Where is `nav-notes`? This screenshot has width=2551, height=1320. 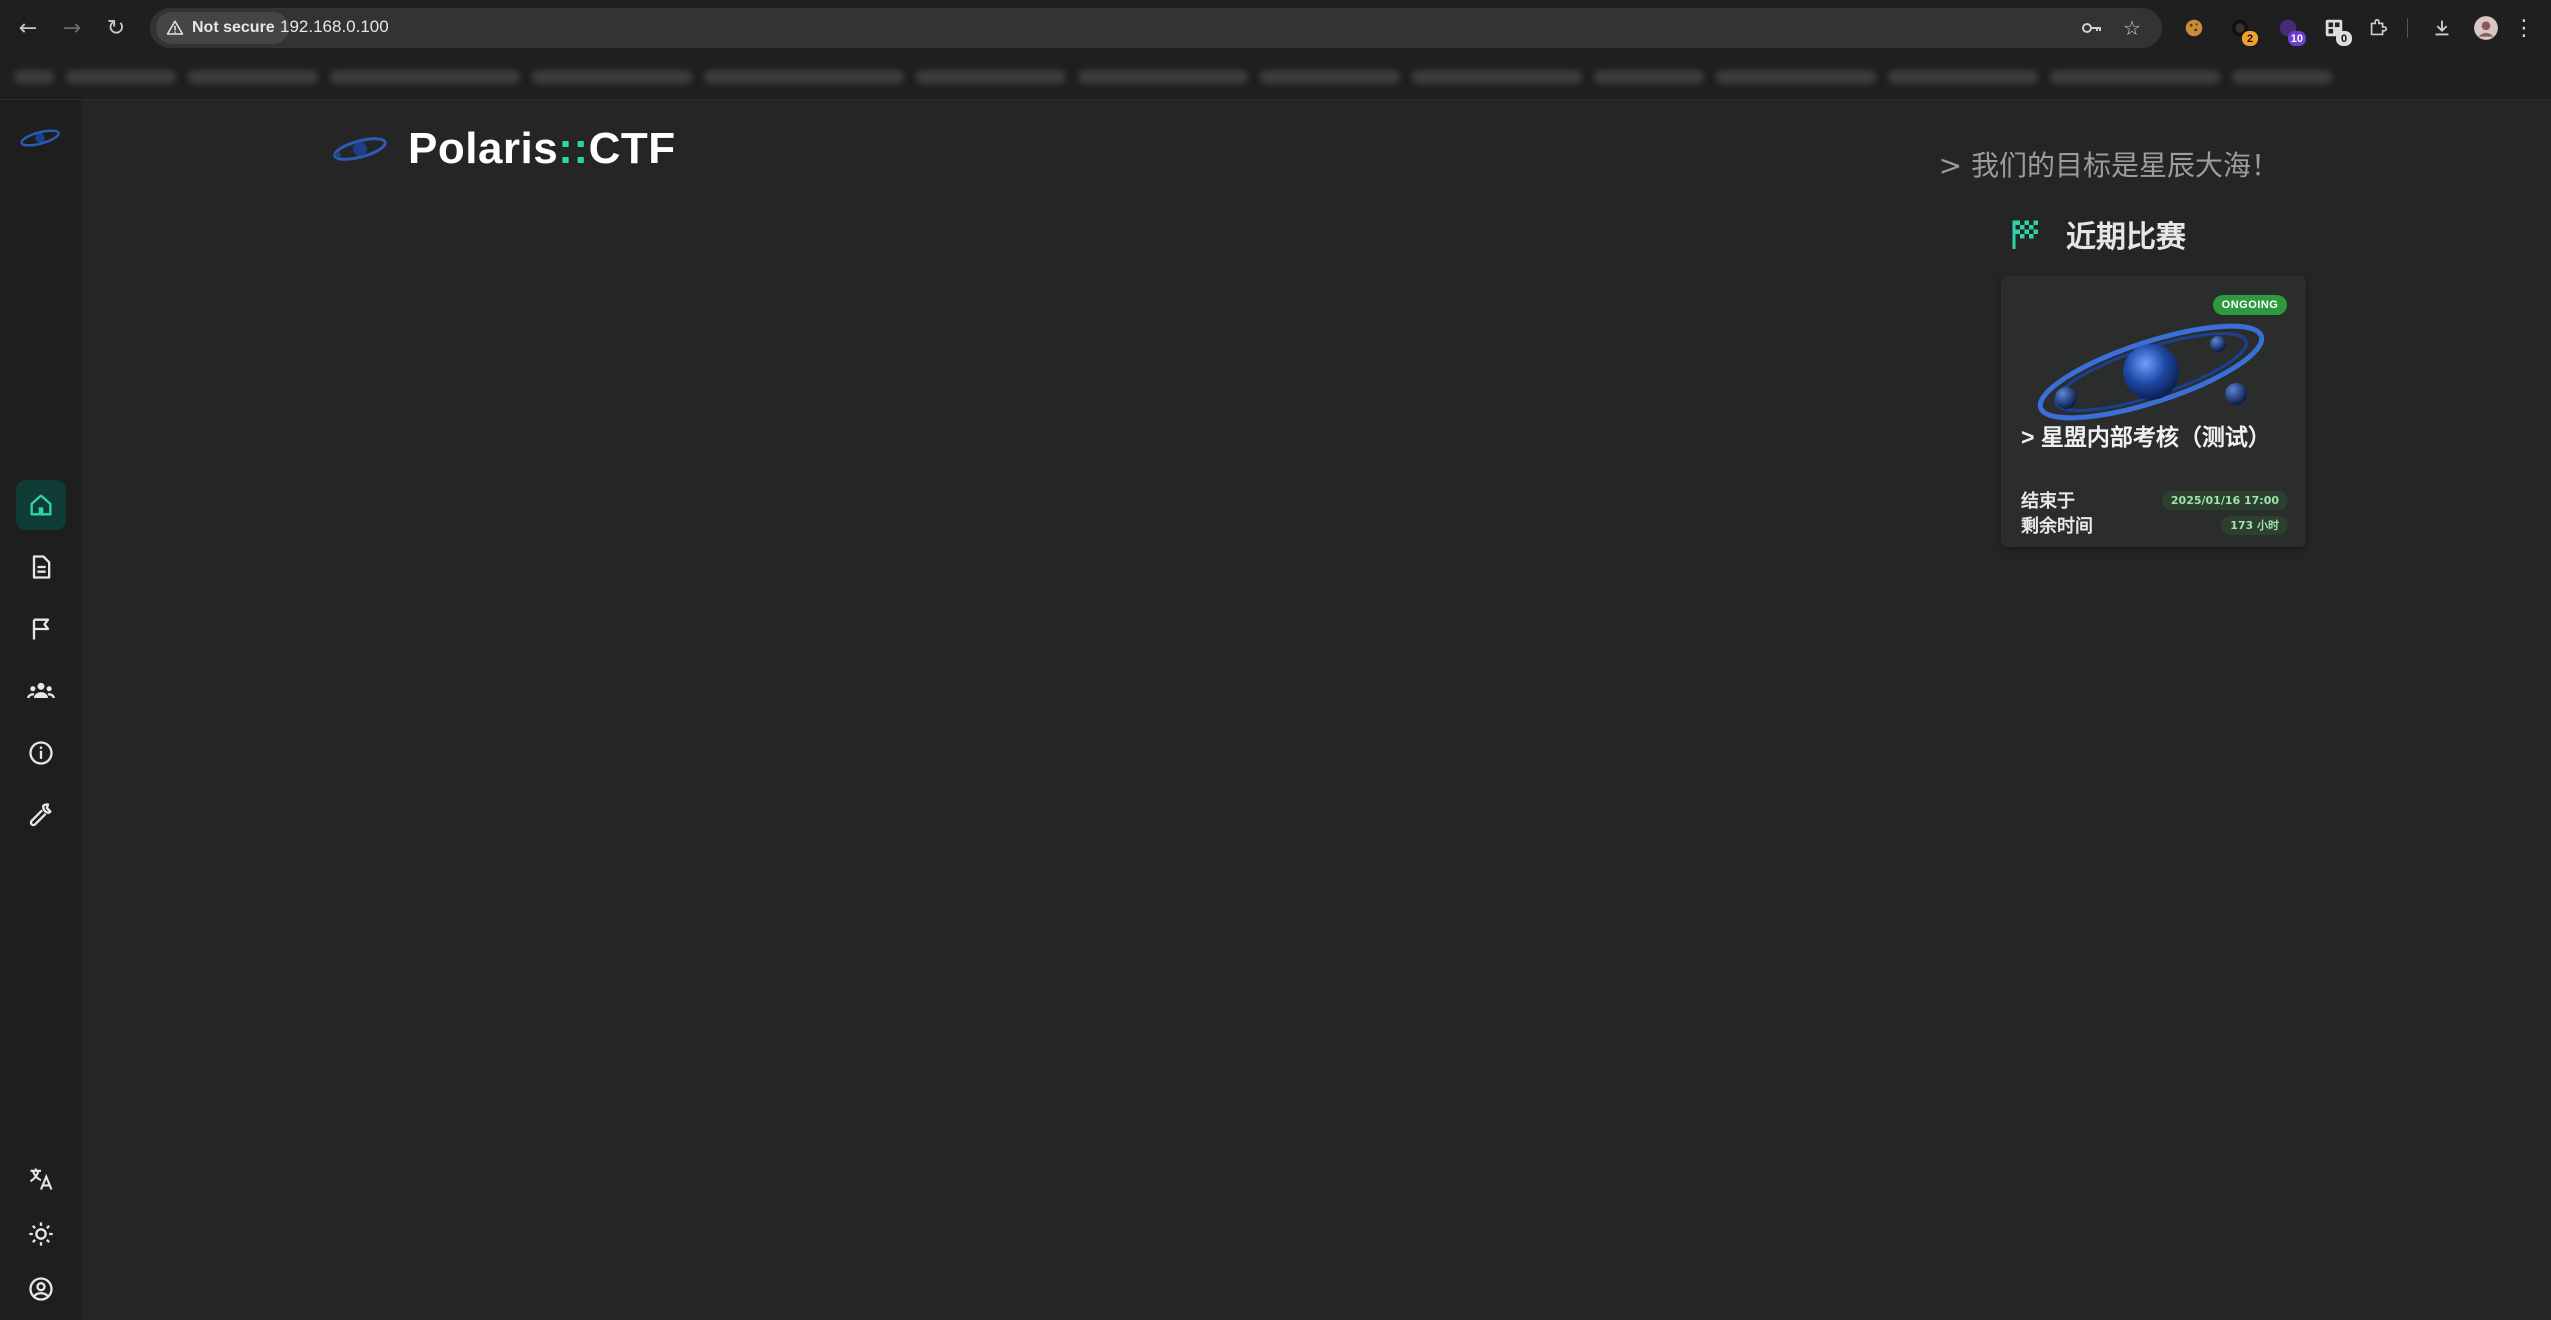 nav-notes is located at coordinates (41, 567).